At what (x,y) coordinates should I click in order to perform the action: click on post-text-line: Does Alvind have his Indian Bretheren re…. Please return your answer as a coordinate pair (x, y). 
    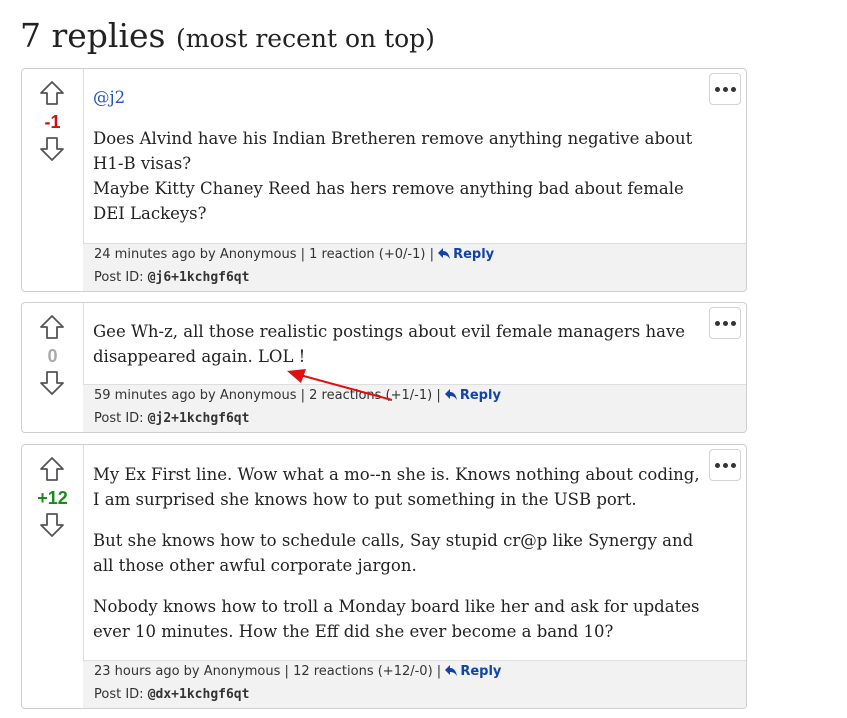
    Looking at the image, I should click on (393, 151).